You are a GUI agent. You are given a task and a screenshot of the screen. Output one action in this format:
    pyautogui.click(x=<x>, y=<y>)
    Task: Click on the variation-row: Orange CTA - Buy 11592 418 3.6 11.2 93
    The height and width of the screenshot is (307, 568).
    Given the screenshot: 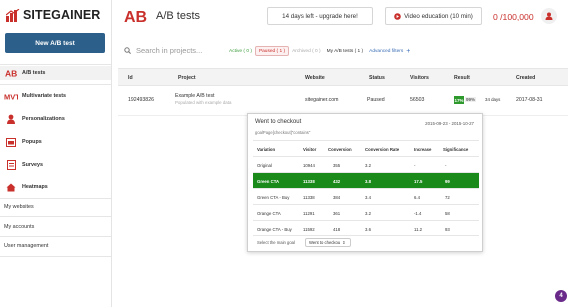 What is the action you would take?
    pyautogui.click(x=366, y=228)
    